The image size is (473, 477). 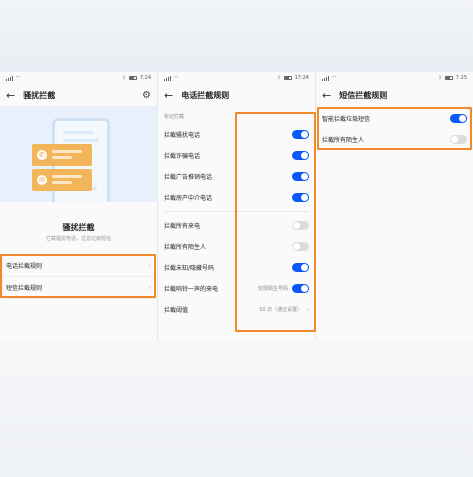 What do you see at coordinates (236, 78) in the screenshot?
I see `status-bar: ◠ ᛒ 17:24` at bounding box center [236, 78].